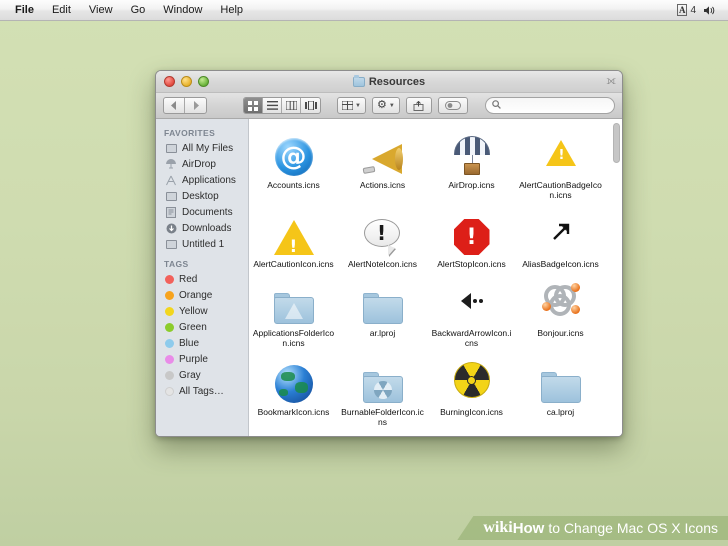 This screenshot has height=546, width=728. I want to click on file-item-alert-caution: ! AlertCautionIcon.icns, so click(293, 238).